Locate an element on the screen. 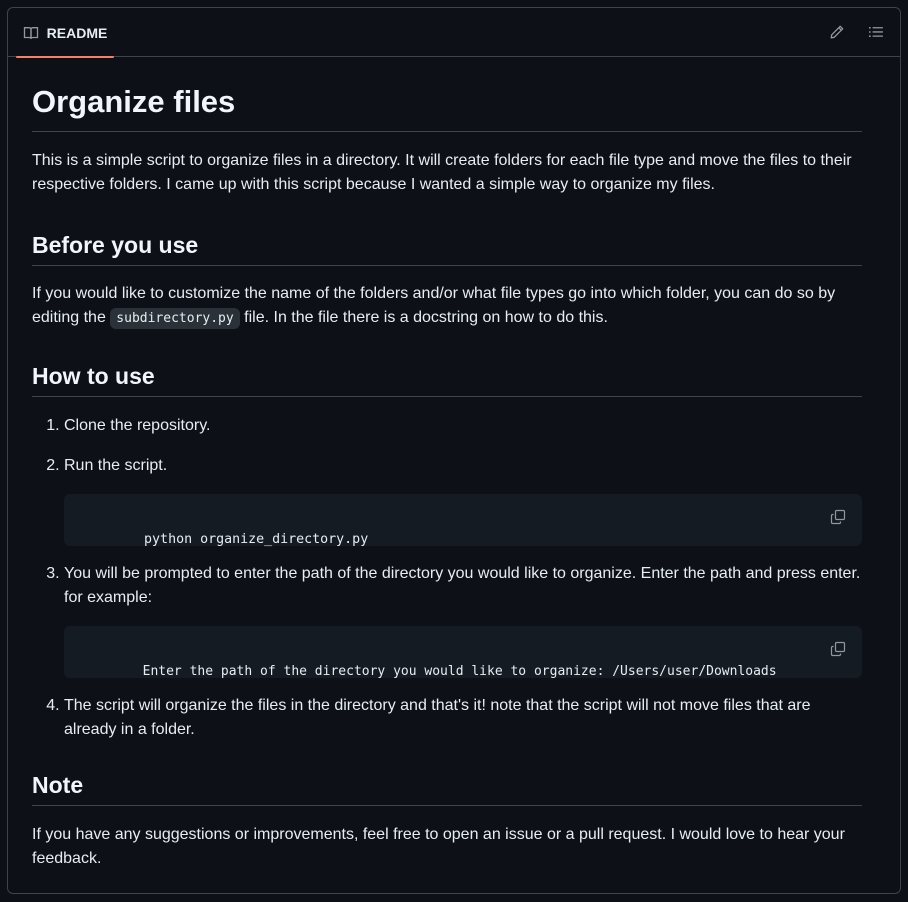  heading-before-you-use: Before you use is located at coordinates (447, 248).